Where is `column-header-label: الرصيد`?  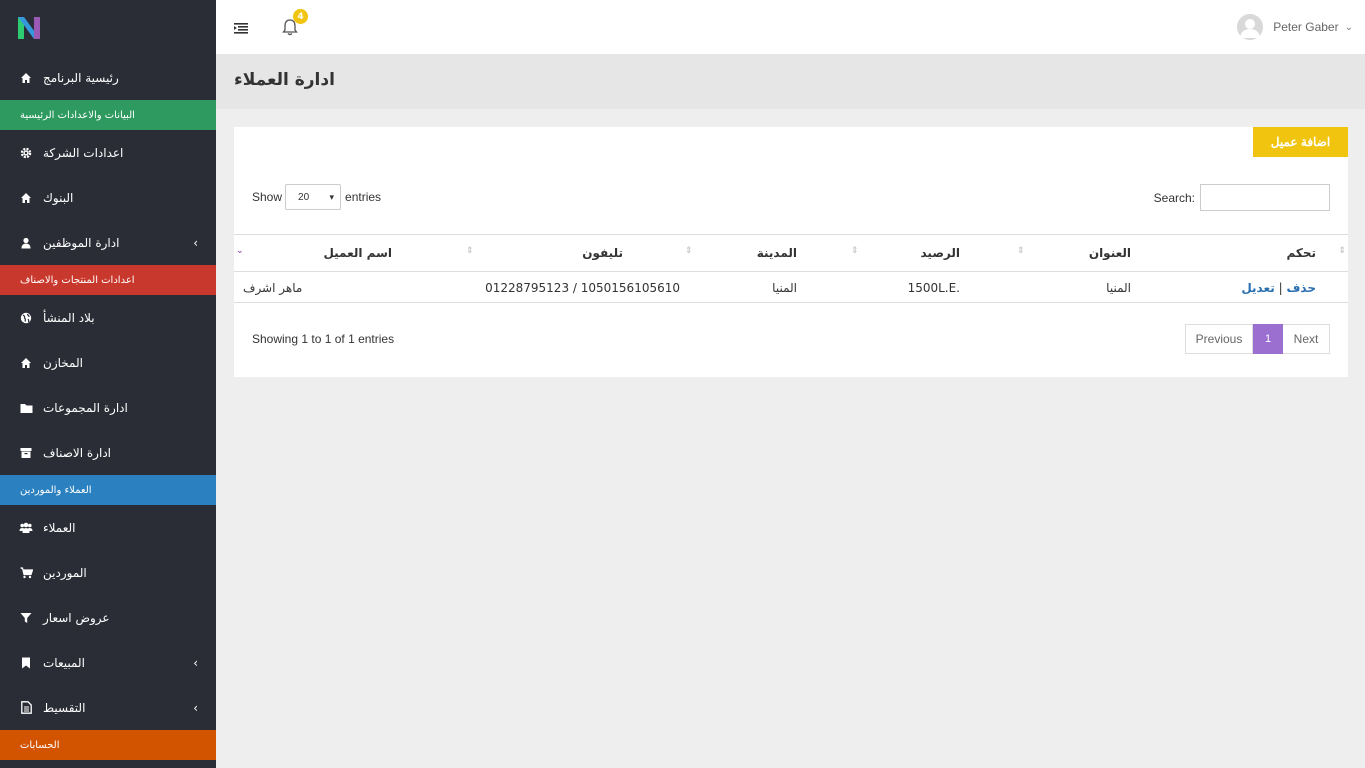 column-header-label: الرصيد is located at coordinates (940, 253).